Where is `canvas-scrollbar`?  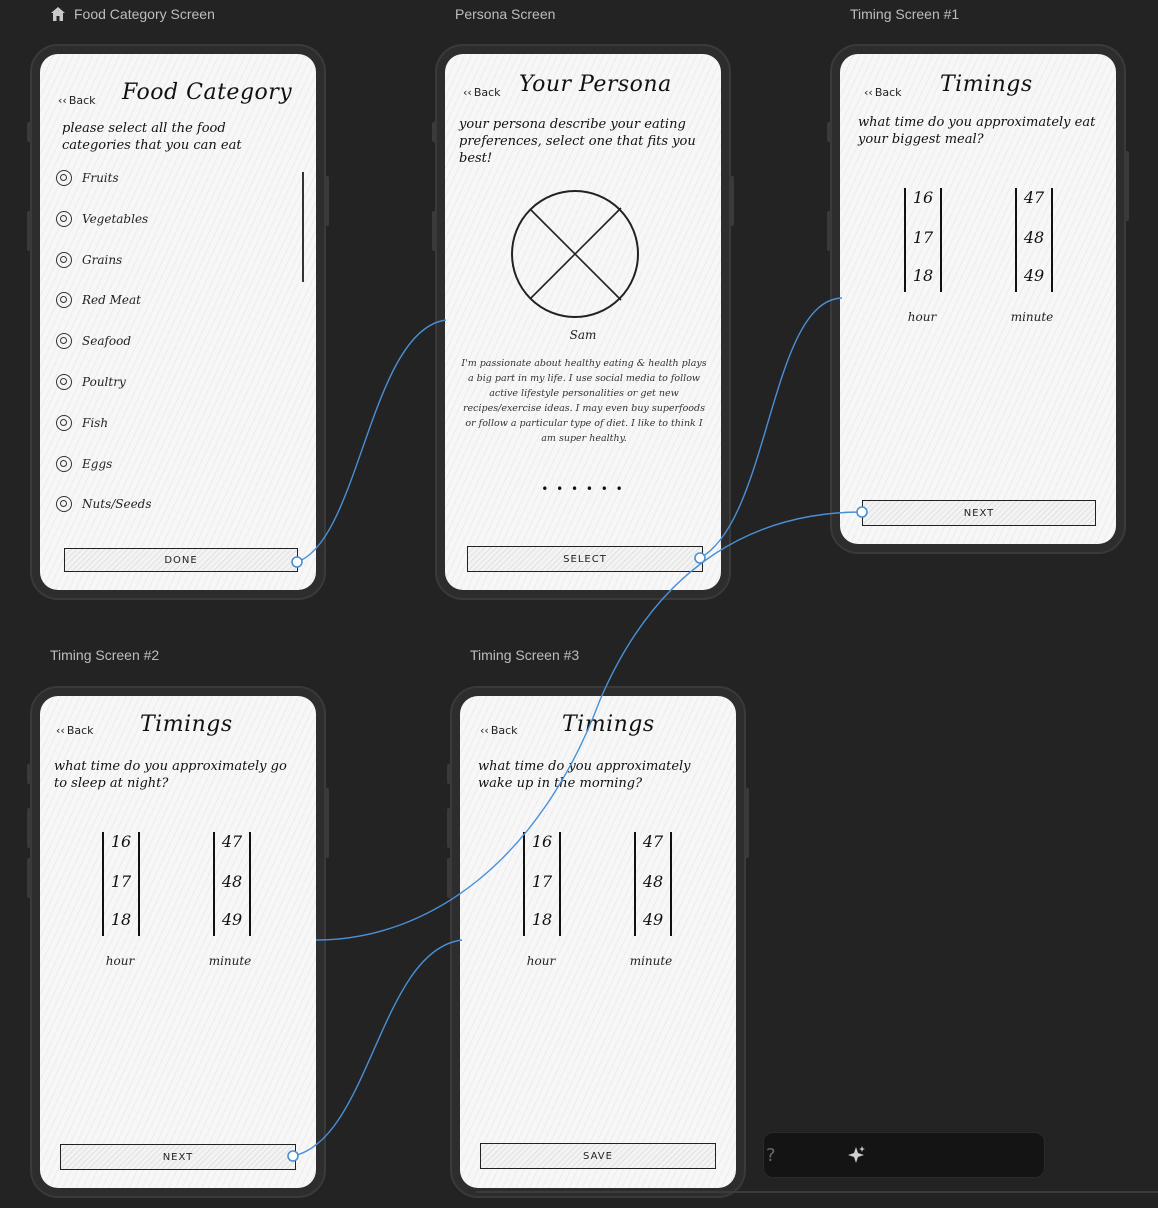
canvas-scrollbar is located at coordinates (817, 1192).